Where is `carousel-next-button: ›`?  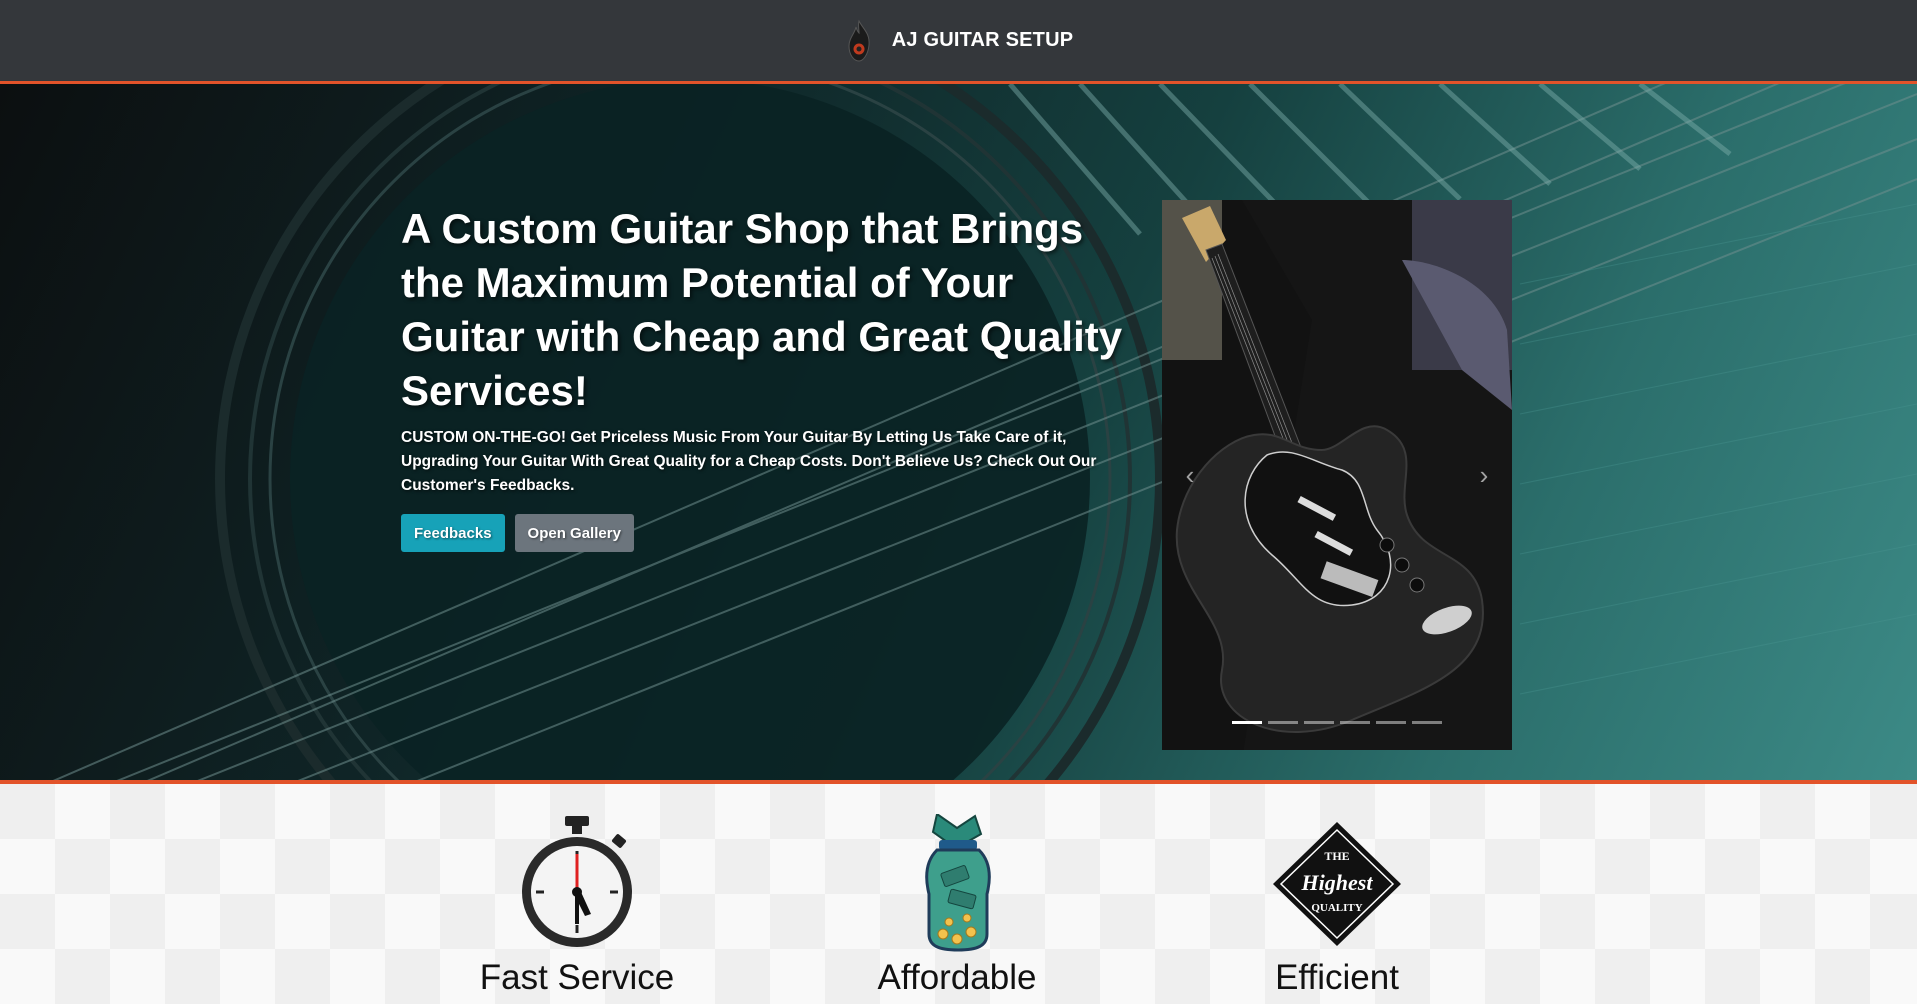 carousel-next-button: › is located at coordinates (1484, 475).